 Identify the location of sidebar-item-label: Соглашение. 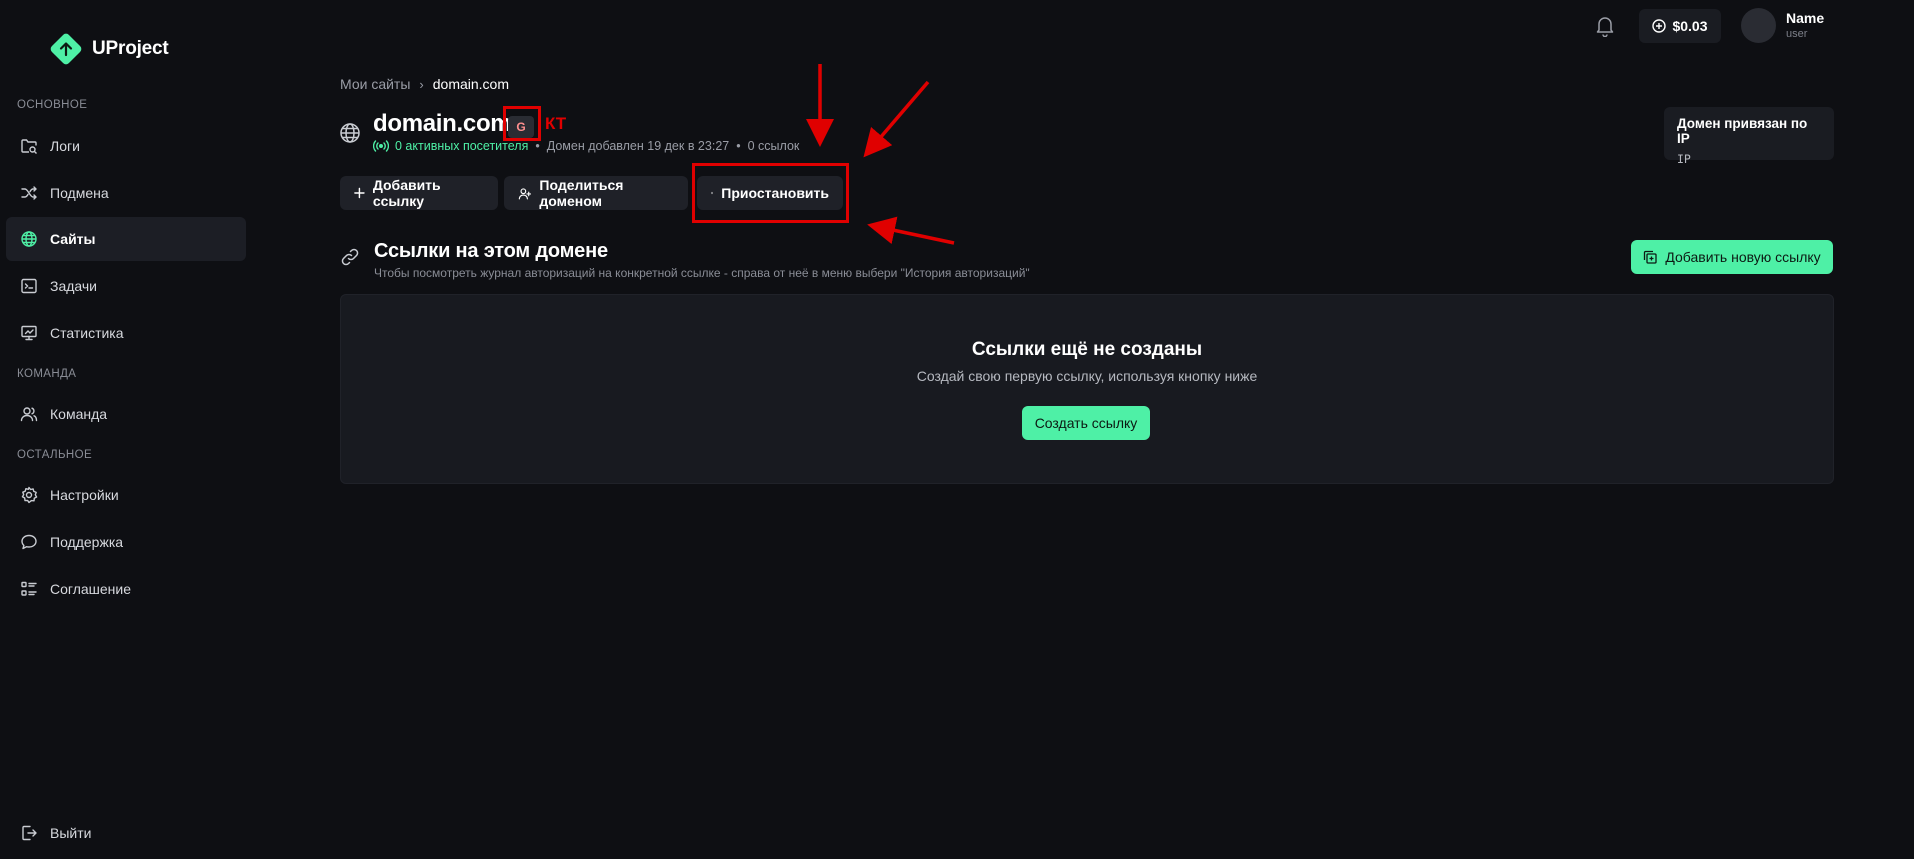
(91, 589).